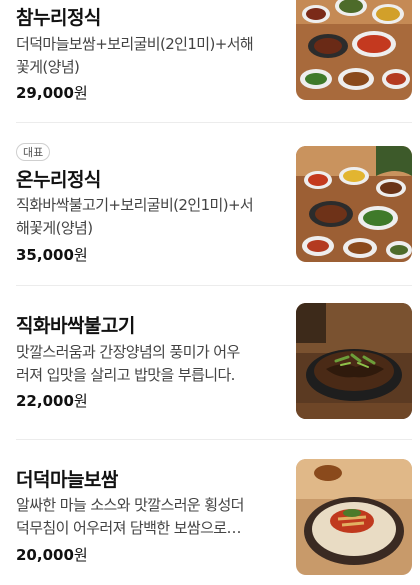  I want to click on menu-item-description: 더덕마늘보쌈+보리굴비(2인1미)+서해 꽃게(양념), so click(135, 55).